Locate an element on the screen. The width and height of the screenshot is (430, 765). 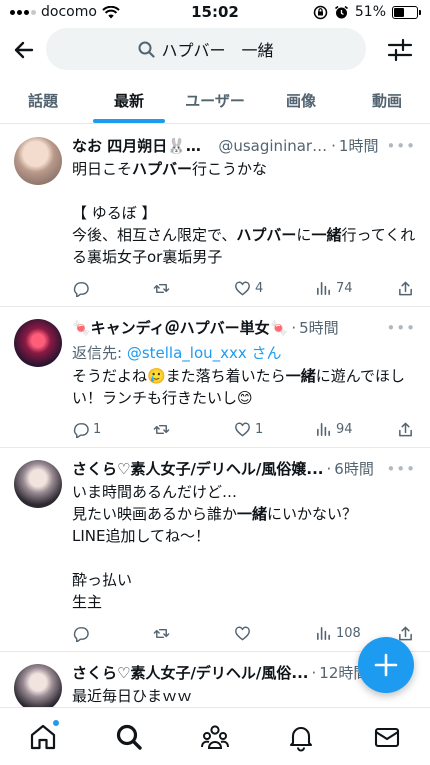
arrow-left-icon is located at coordinates (24, 50).